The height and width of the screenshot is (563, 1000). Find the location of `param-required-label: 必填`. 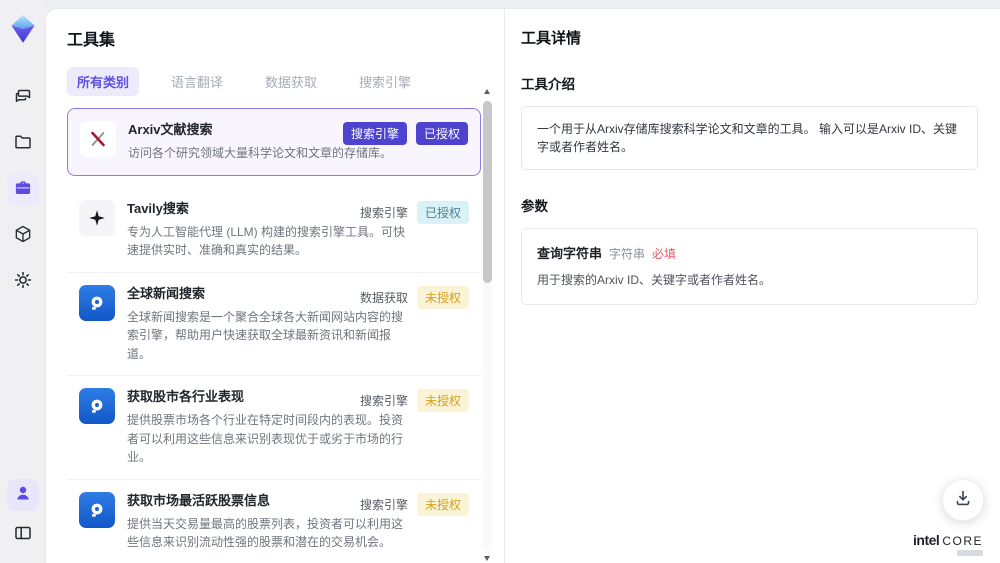

param-required-label: 必填 is located at coordinates (664, 254).